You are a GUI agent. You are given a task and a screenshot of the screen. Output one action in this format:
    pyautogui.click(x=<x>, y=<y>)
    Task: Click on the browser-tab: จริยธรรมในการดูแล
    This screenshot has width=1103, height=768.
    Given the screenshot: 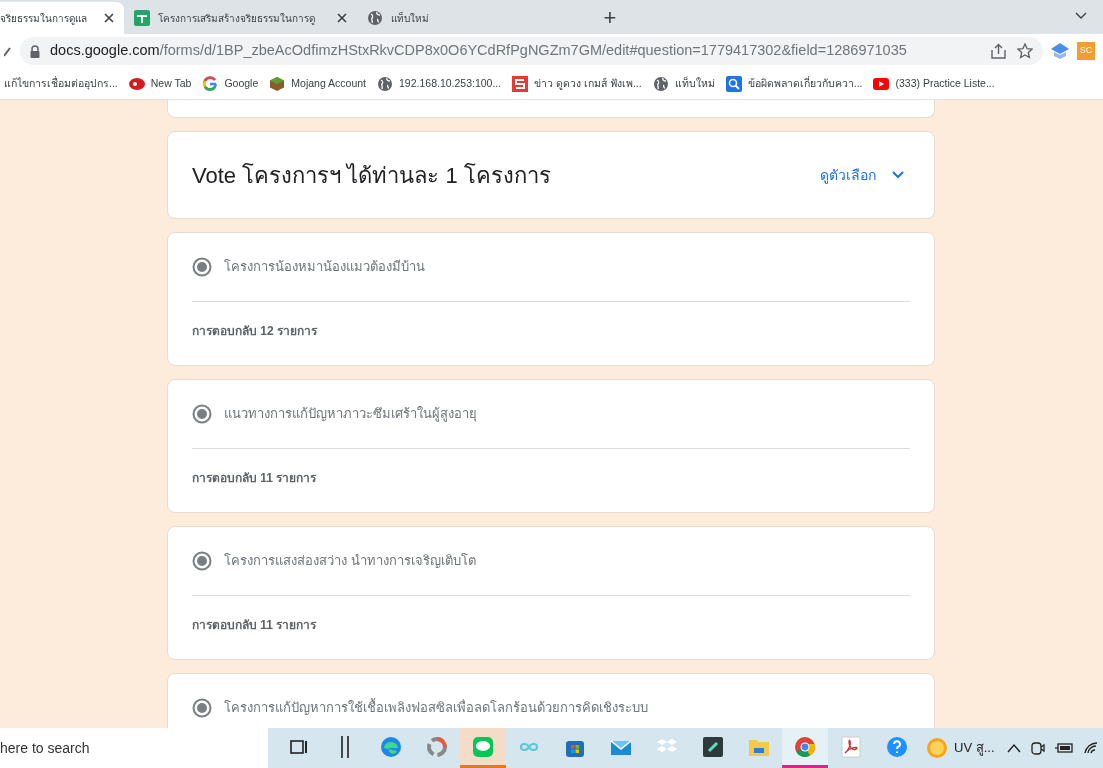 What is the action you would take?
    pyautogui.click(x=62, y=18)
    